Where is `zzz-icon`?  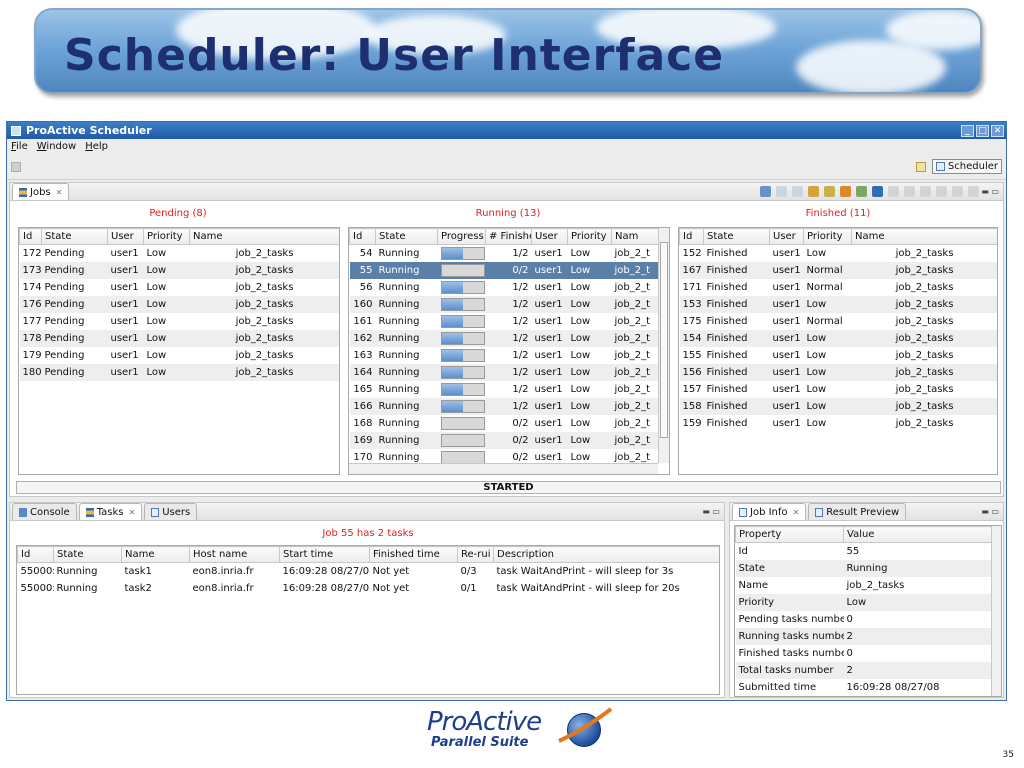
zzz-icon is located at coordinates (909, 191).